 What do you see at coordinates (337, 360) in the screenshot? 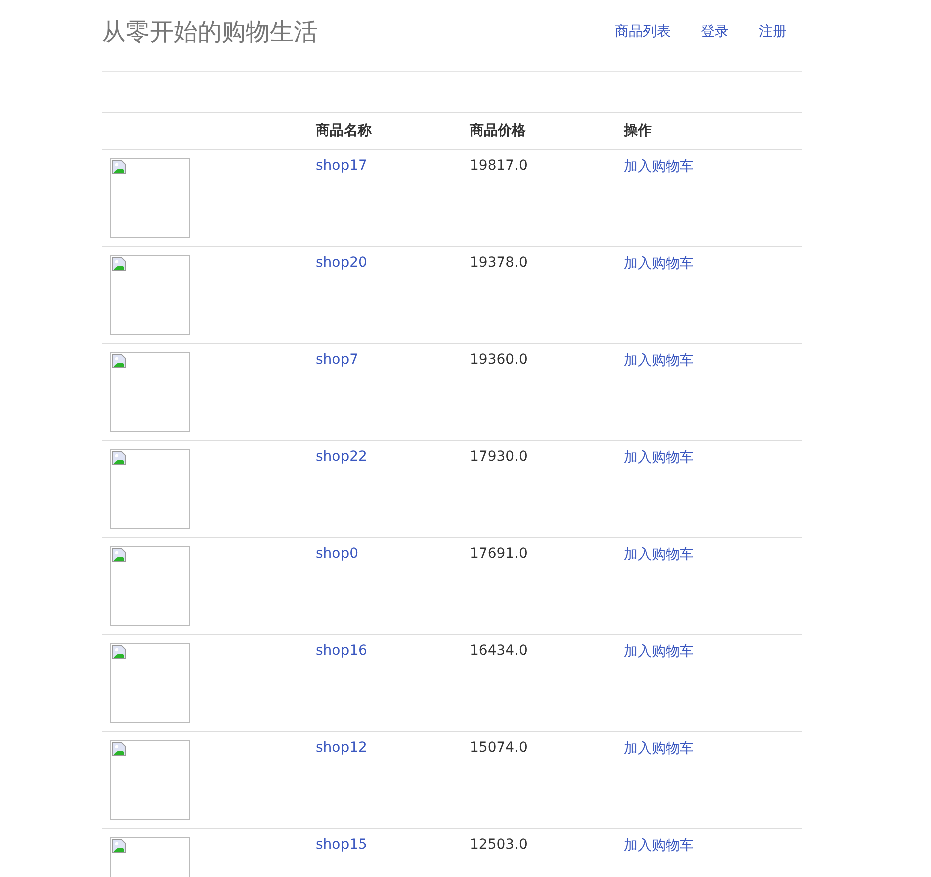
I see `product-name-link: shop7` at bounding box center [337, 360].